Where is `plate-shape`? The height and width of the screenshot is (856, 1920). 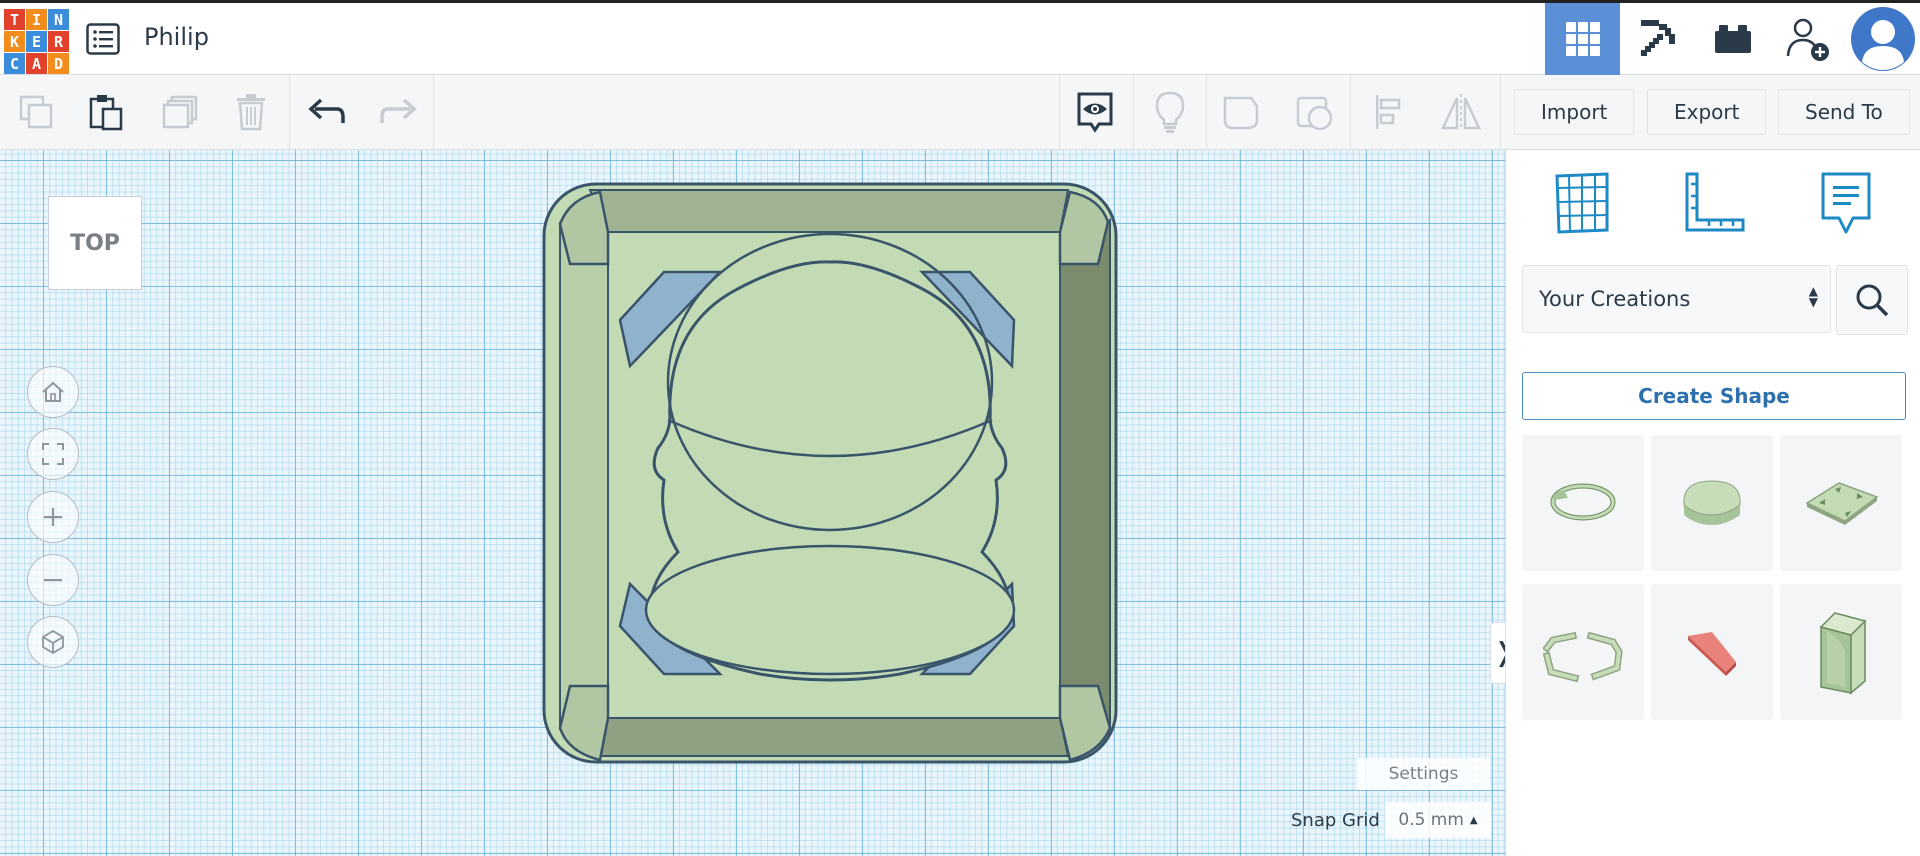
plate-shape is located at coordinates (1841, 503).